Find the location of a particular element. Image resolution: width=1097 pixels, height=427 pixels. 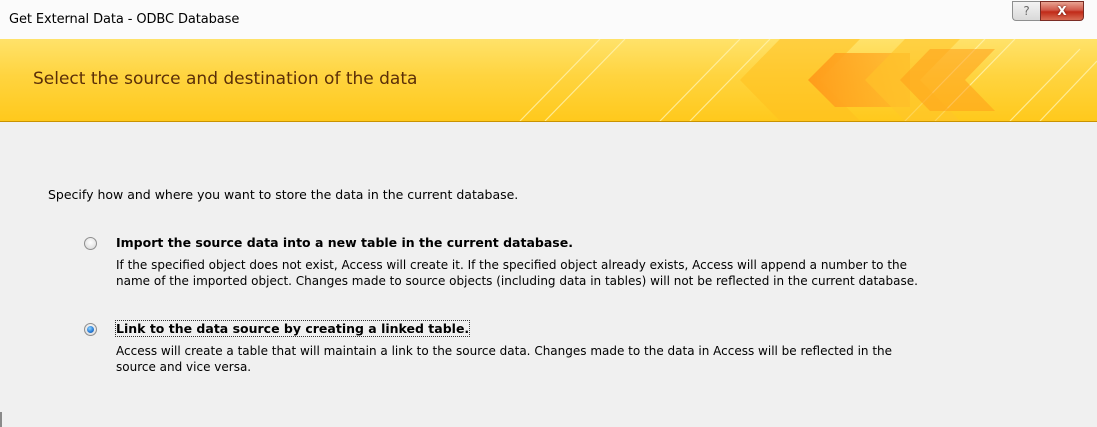

window-title: Get External Data - ODBC Database is located at coordinates (124, 19).